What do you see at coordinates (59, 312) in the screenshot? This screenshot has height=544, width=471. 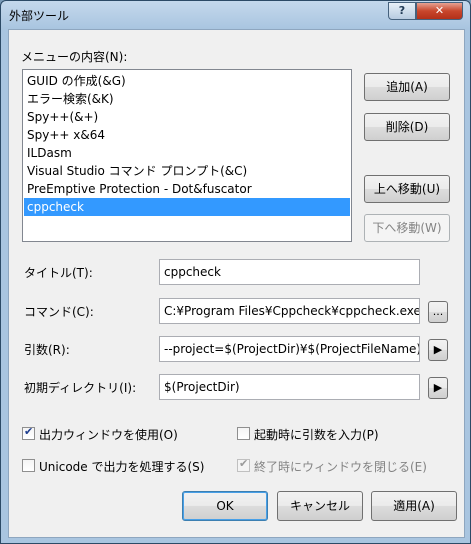 I see `command-field-label: コマンド(C):` at bounding box center [59, 312].